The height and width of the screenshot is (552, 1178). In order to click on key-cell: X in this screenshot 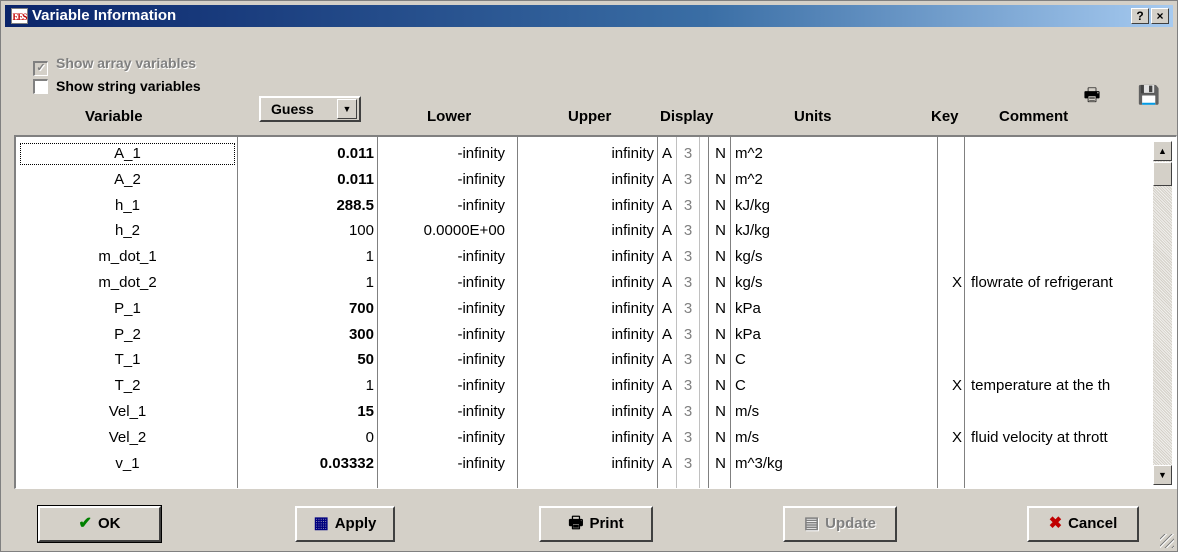, I will do `click(951, 386)`.